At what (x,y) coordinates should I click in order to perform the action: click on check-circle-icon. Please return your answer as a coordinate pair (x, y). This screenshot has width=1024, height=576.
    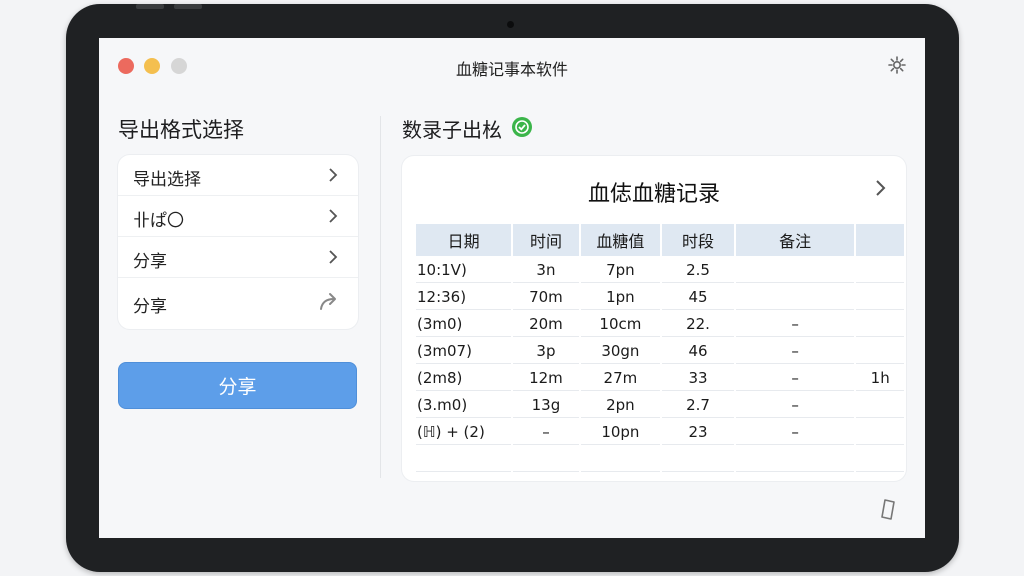
    Looking at the image, I should click on (522, 127).